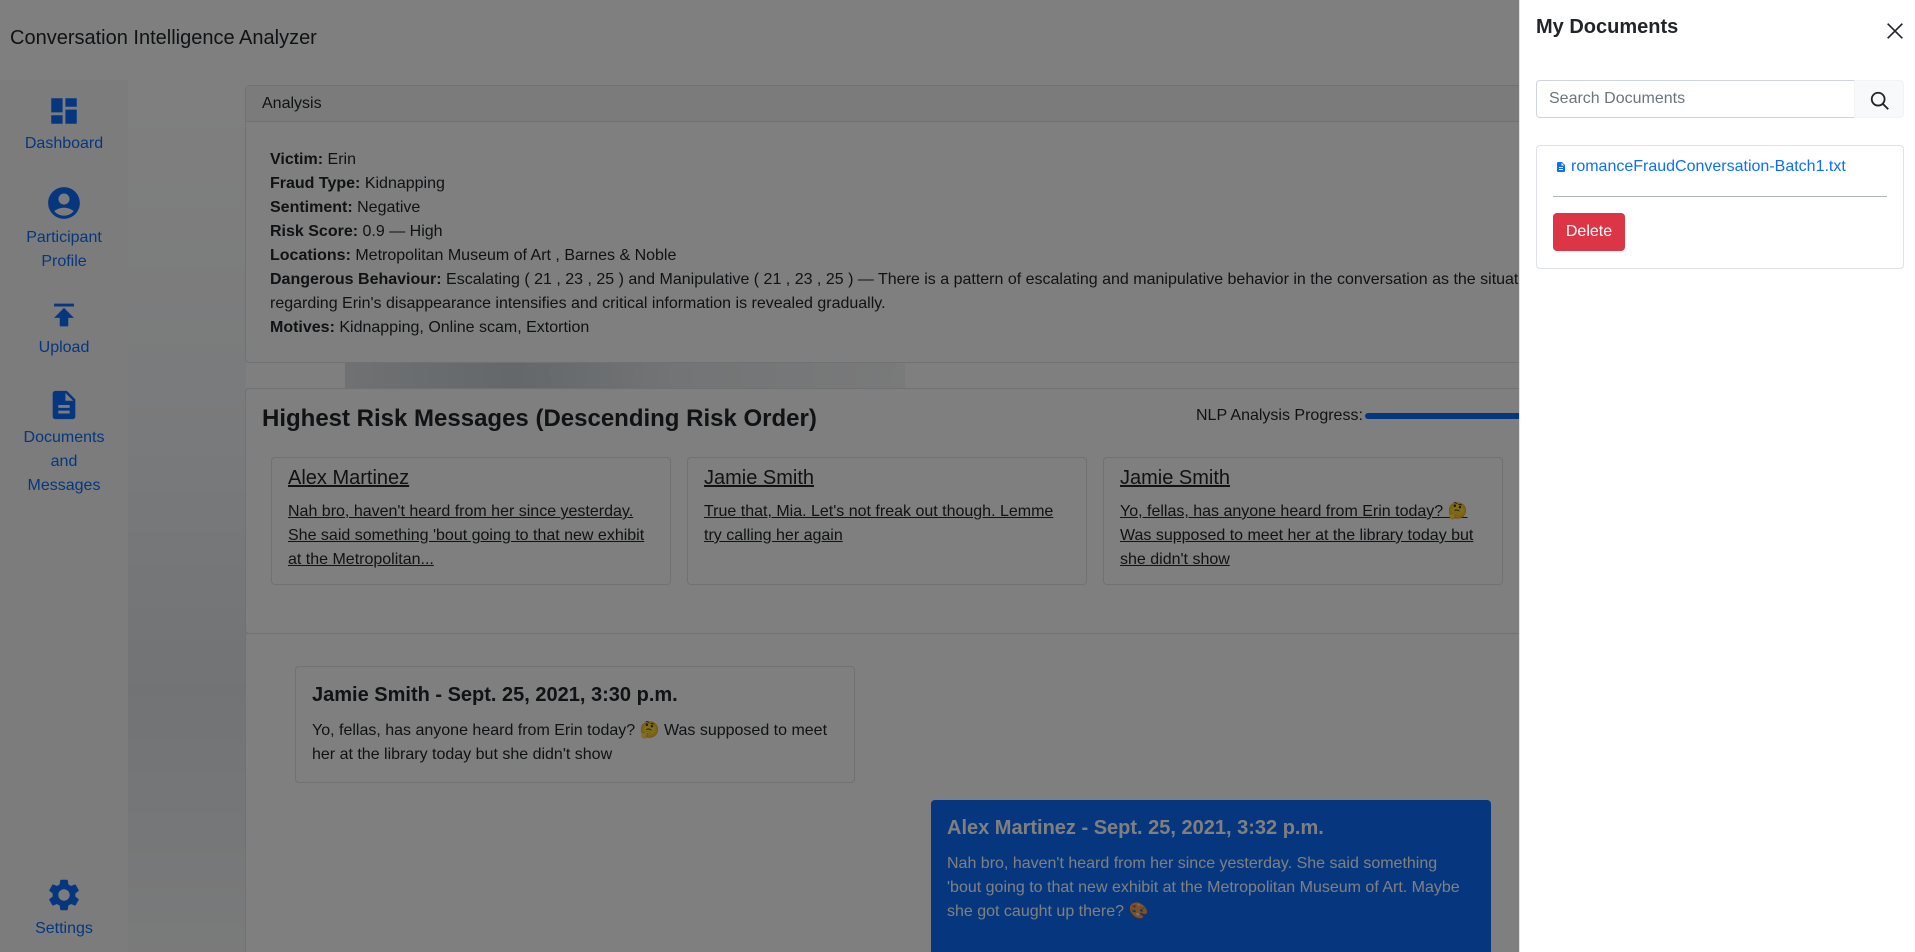 This screenshot has width=1915, height=952. What do you see at coordinates (1589, 232) in the screenshot?
I see `delete-button: Delete` at bounding box center [1589, 232].